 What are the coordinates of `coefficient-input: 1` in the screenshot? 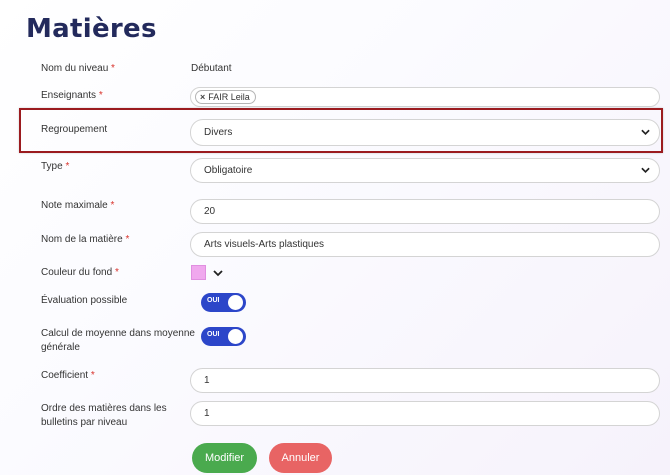 It's located at (425, 380).